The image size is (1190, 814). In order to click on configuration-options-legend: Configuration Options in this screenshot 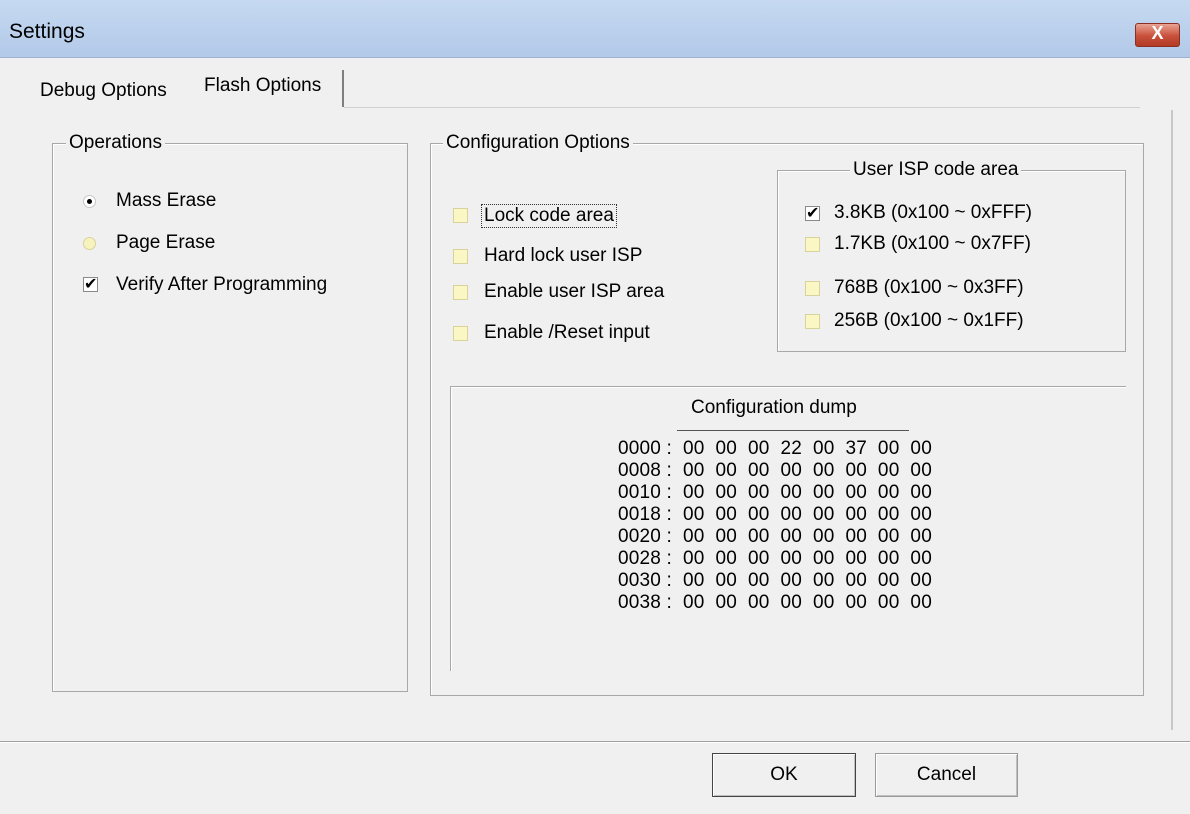, I will do `click(538, 143)`.